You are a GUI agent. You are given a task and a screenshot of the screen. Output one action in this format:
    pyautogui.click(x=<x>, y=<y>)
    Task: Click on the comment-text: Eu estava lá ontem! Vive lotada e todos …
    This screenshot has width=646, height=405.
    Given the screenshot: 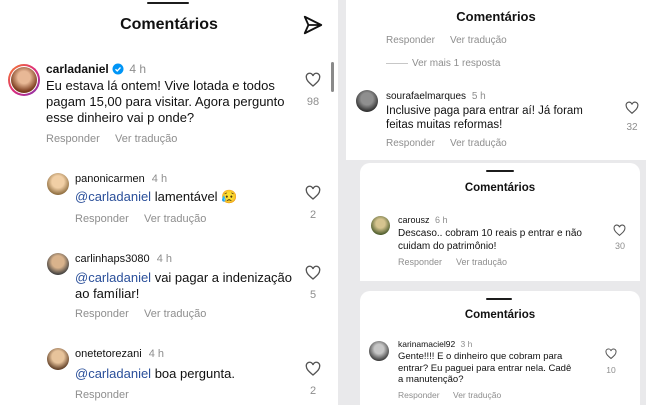 What is the action you would take?
    pyautogui.click(x=165, y=101)
    